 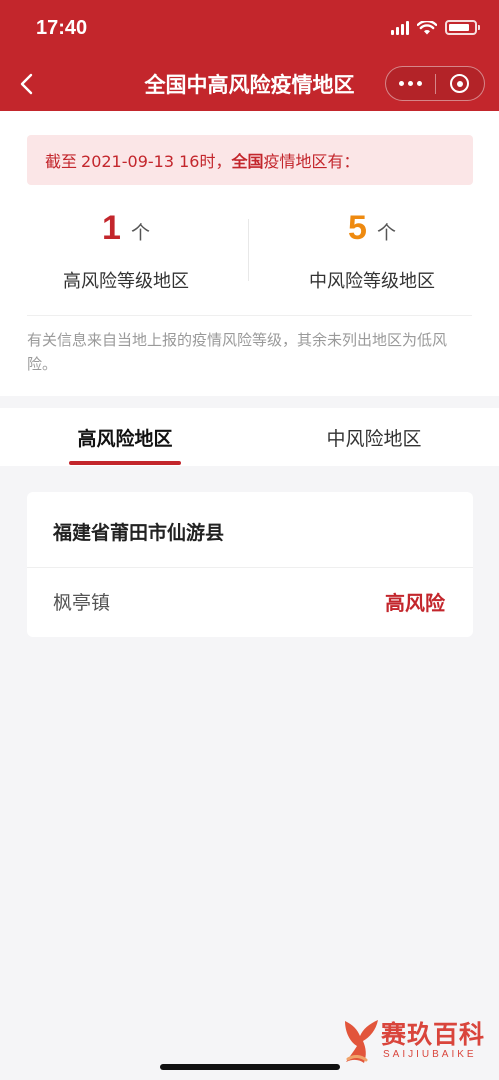 I want to click on notice-prefix: 截至, so click(x=61, y=161).